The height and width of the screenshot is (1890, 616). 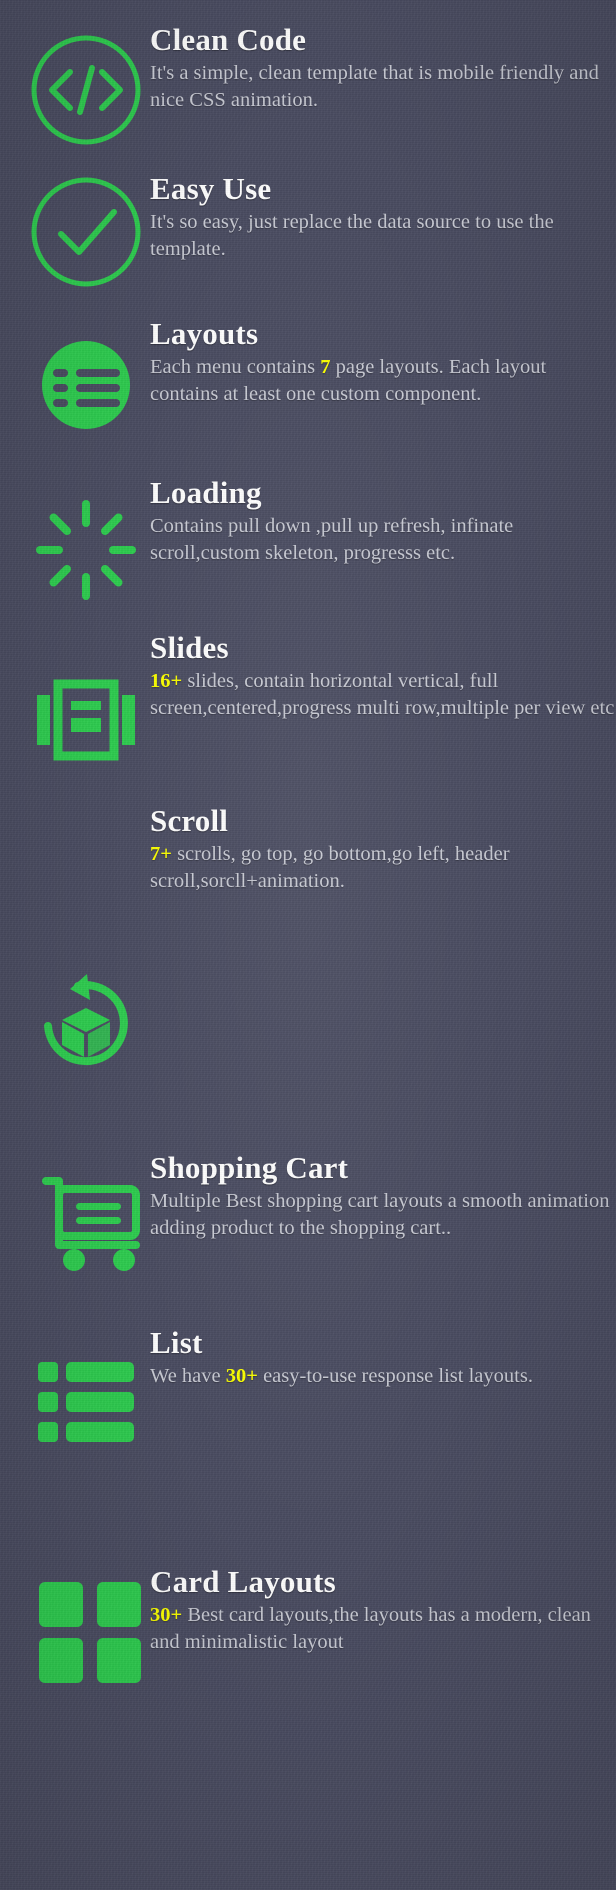 What do you see at coordinates (249, 1167) in the screenshot?
I see `feature-title: Shopping Cart` at bounding box center [249, 1167].